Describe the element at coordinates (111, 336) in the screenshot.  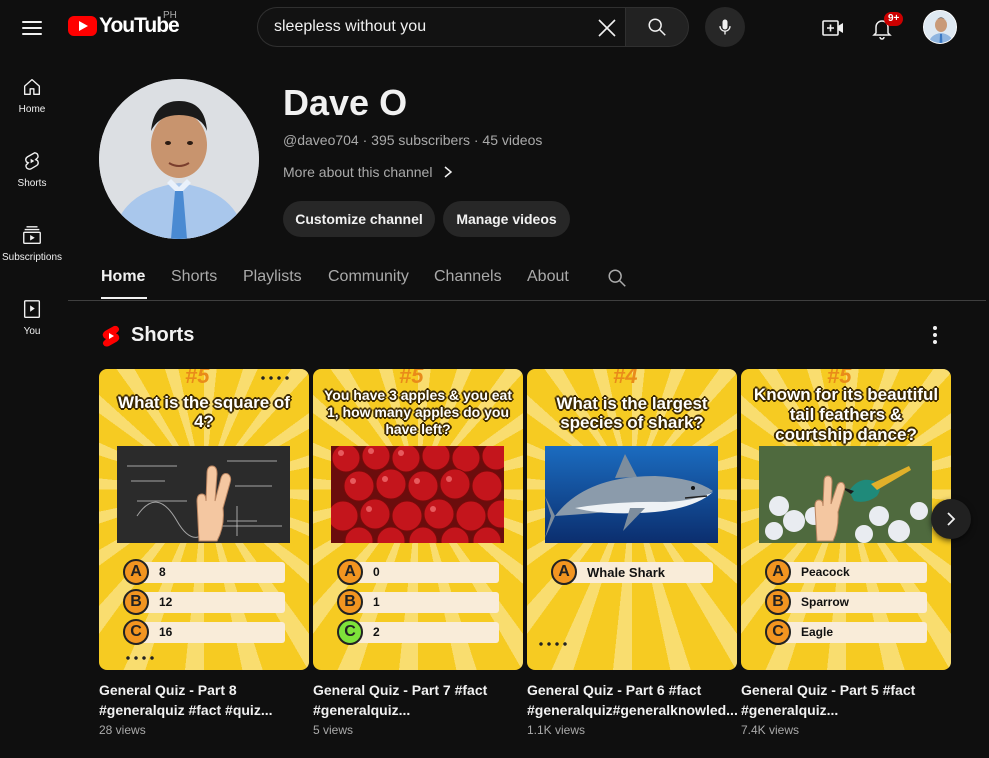
I see `shorts-logo-icon` at that location.